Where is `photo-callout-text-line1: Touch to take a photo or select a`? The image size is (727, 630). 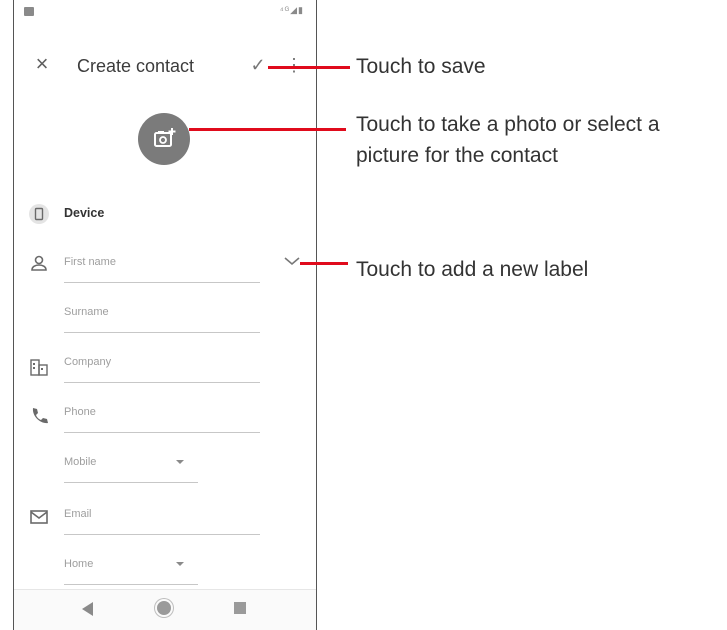 photo-callout-text-line1: Touch to take a photo or select a is located at coordinates (508, 124).